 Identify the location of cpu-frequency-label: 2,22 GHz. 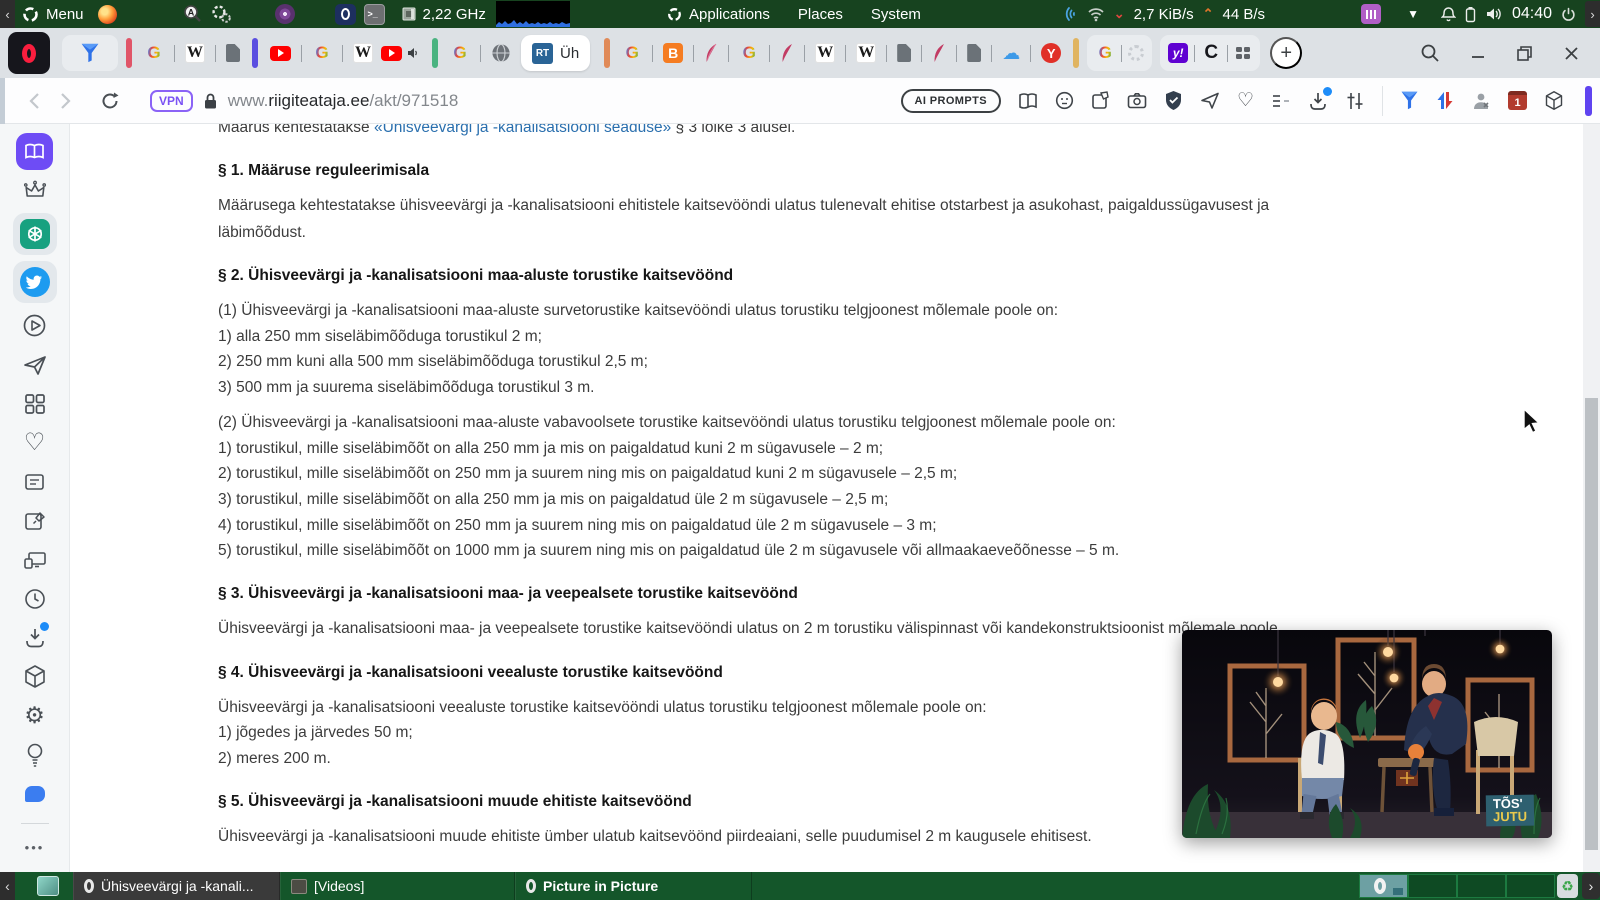
(454, 14).